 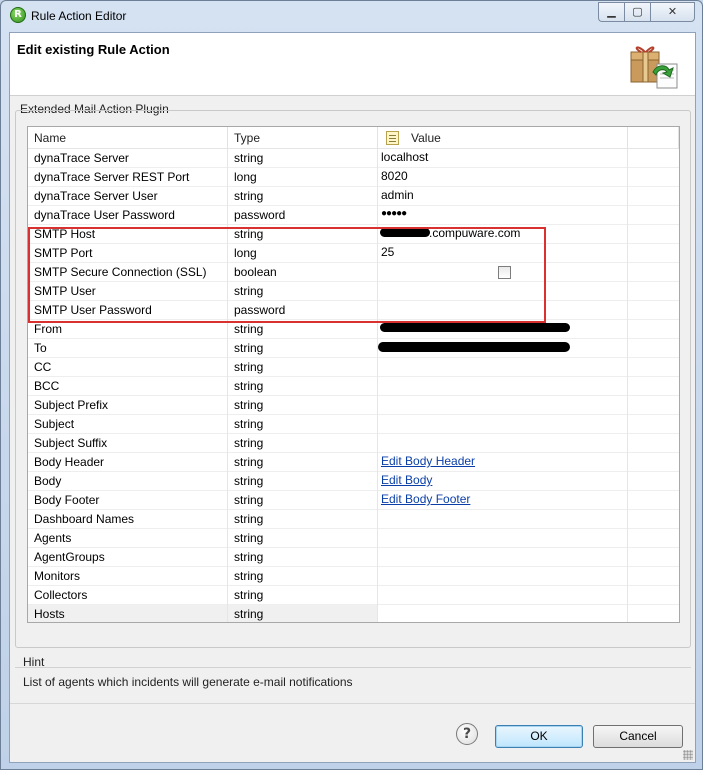 I want to click on table-row: Collectors string, so click(x=353, y=595).